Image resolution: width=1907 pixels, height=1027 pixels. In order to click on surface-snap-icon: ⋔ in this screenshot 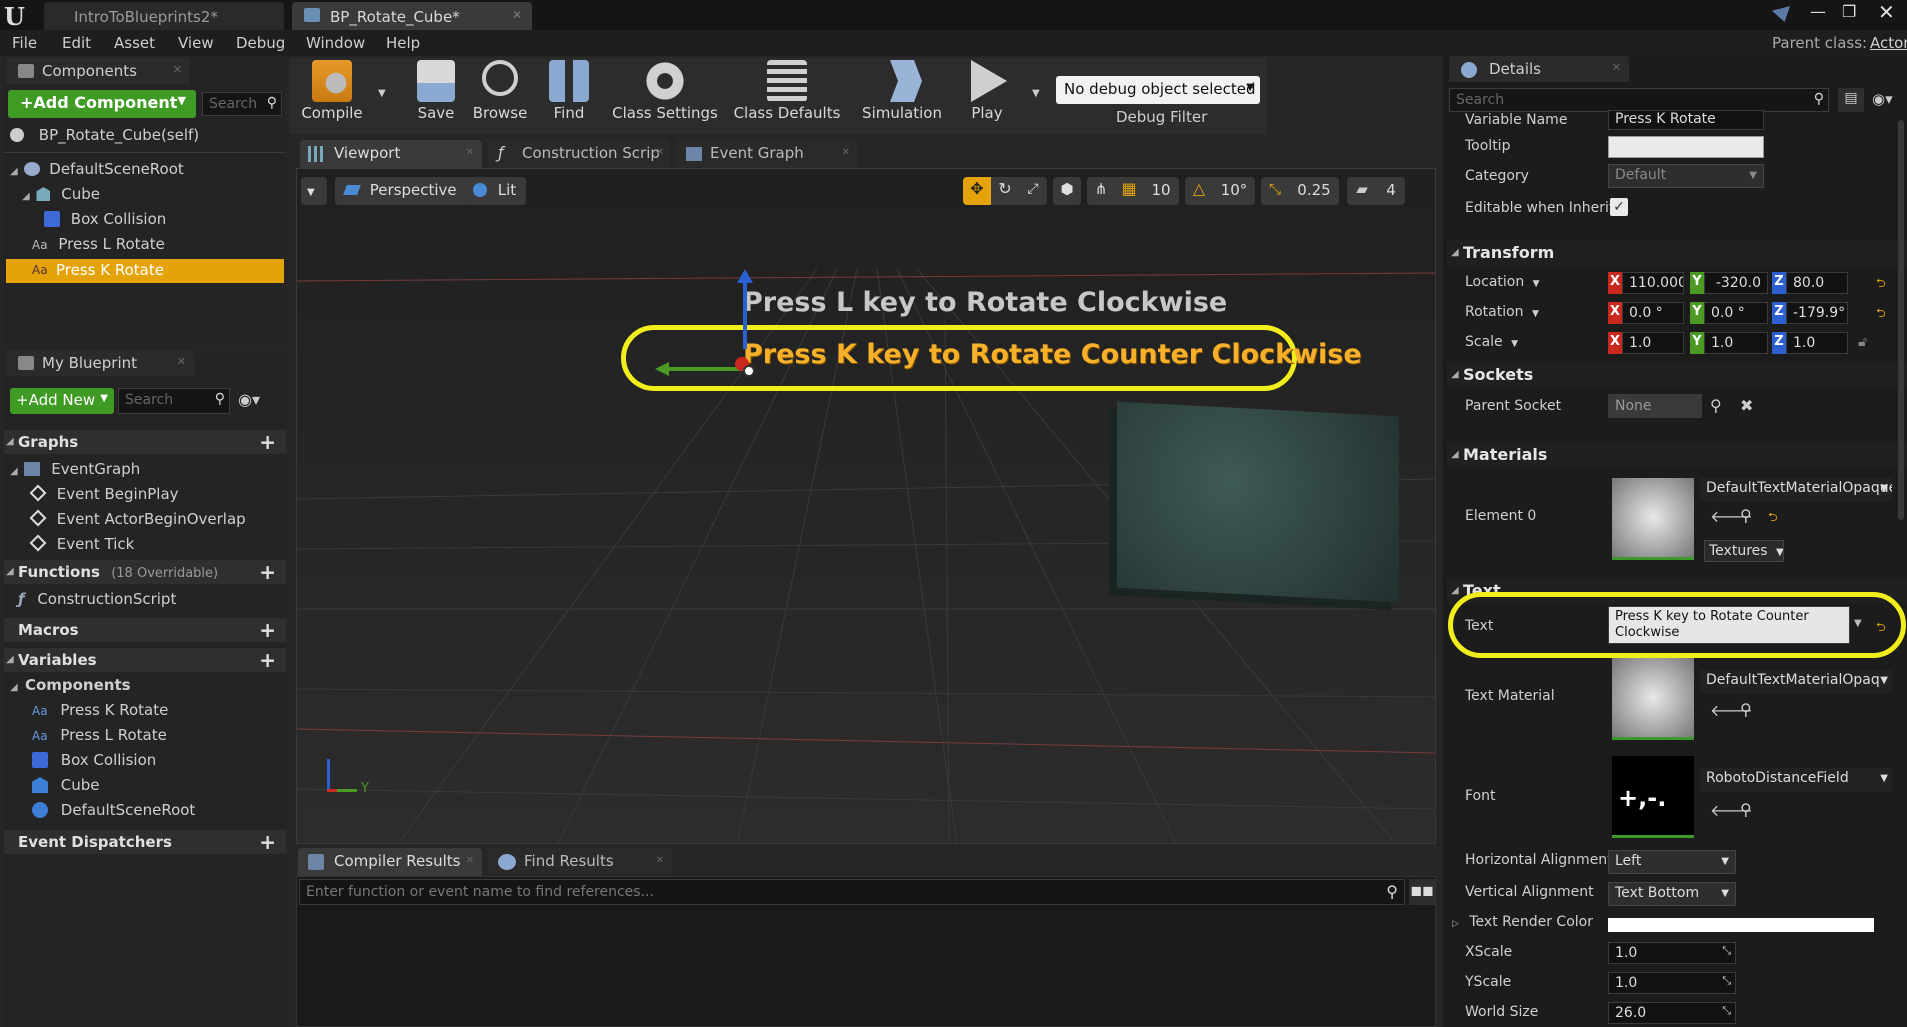, I will do `click(1101, 191)`.